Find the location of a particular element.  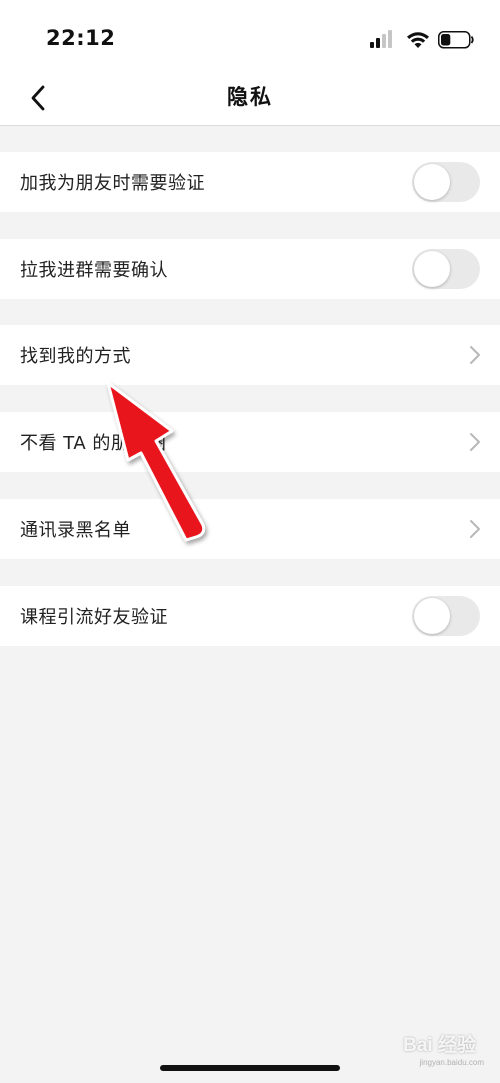

settings-group-course: 课程引流好友验证 is located at coordinates (250, 616).